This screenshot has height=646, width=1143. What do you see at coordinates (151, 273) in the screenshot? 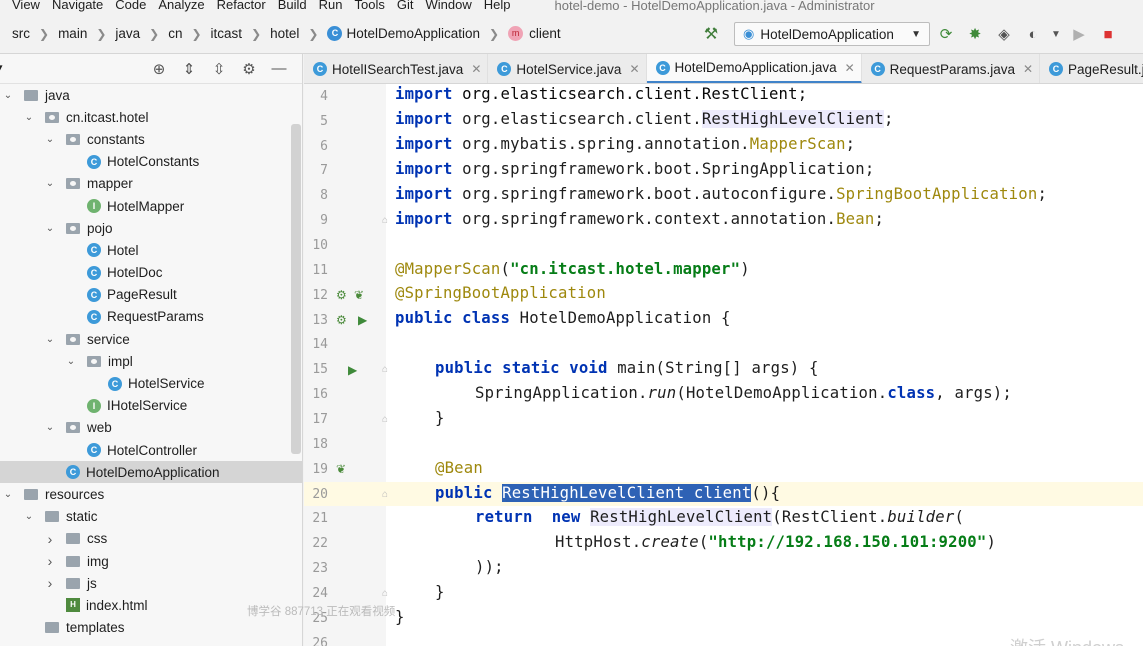
I see `tree-item-hoteldoc: C HotelDoc` at bounding box center [151, 273].